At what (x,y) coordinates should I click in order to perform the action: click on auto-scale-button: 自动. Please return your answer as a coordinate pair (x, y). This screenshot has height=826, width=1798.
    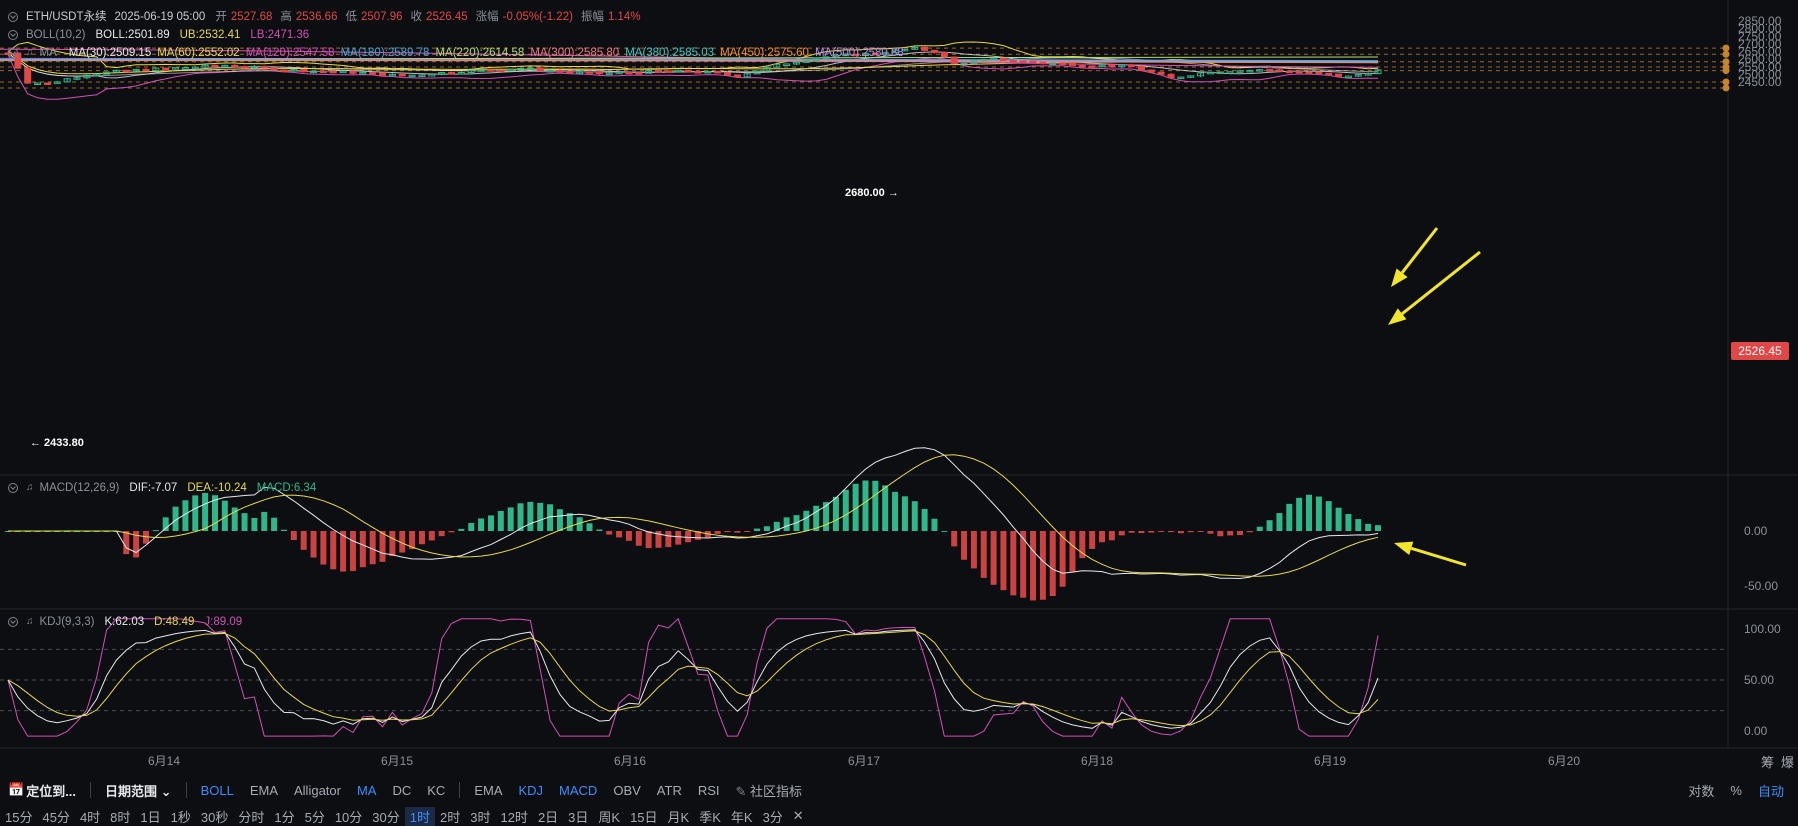
    Looking at the image, I should click on (1771, 790).